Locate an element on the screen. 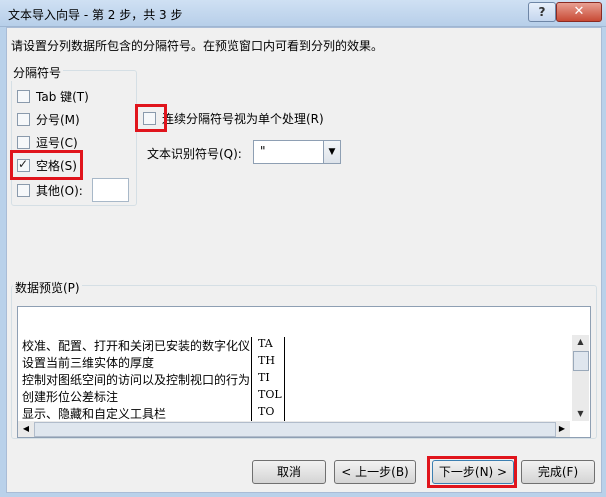  checkbox-comma: 逗号(C) is located at coordinates (47, 142).